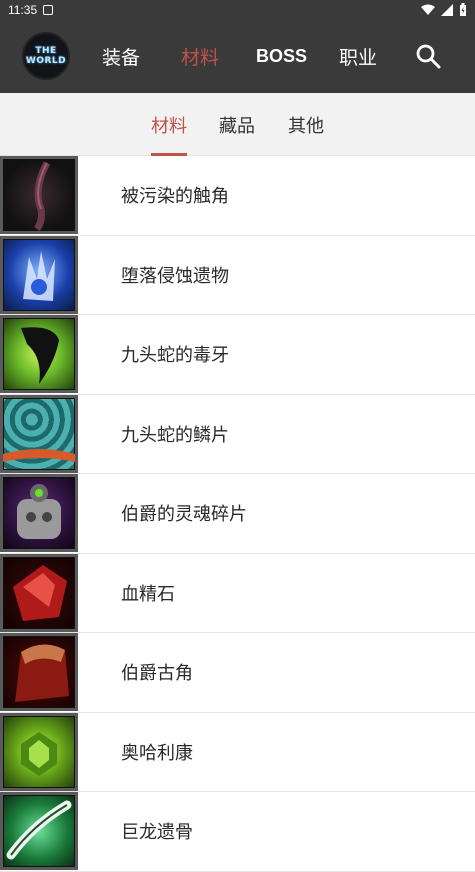 The width and height of the screenshot is (475, 872). Describe the element at coordinates (148, 594) in the screenshot. I see `item-label: 血精石` at that location.